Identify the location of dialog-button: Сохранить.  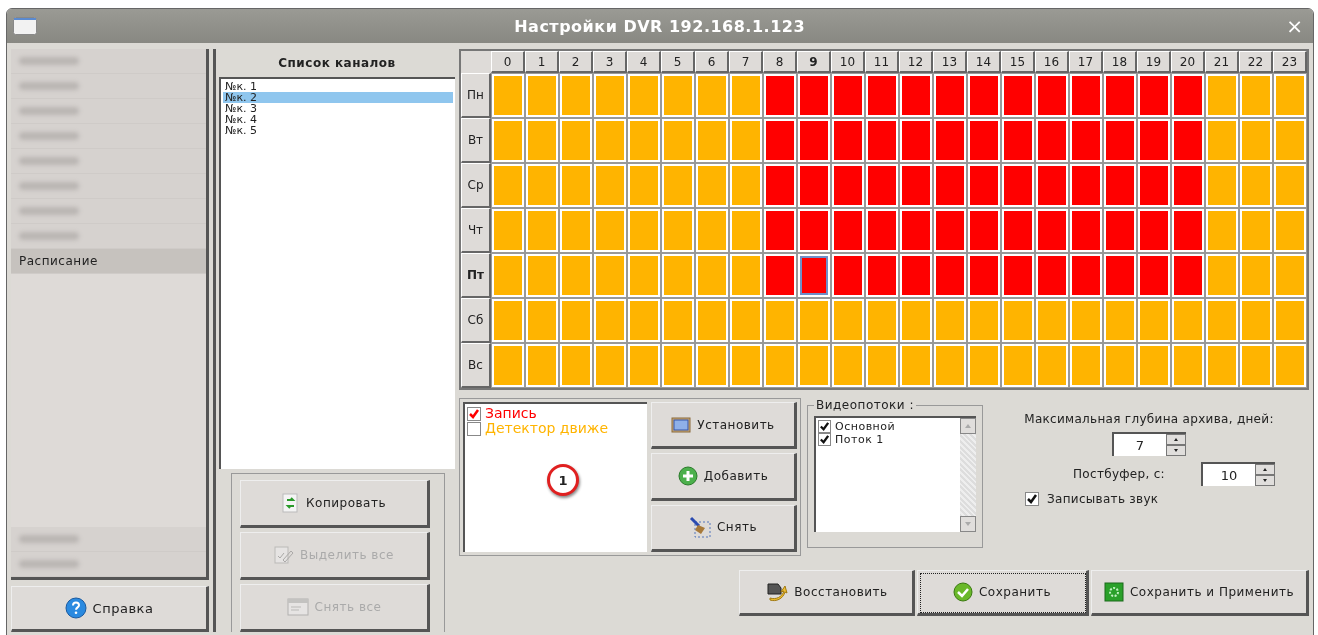
(1003, 593).